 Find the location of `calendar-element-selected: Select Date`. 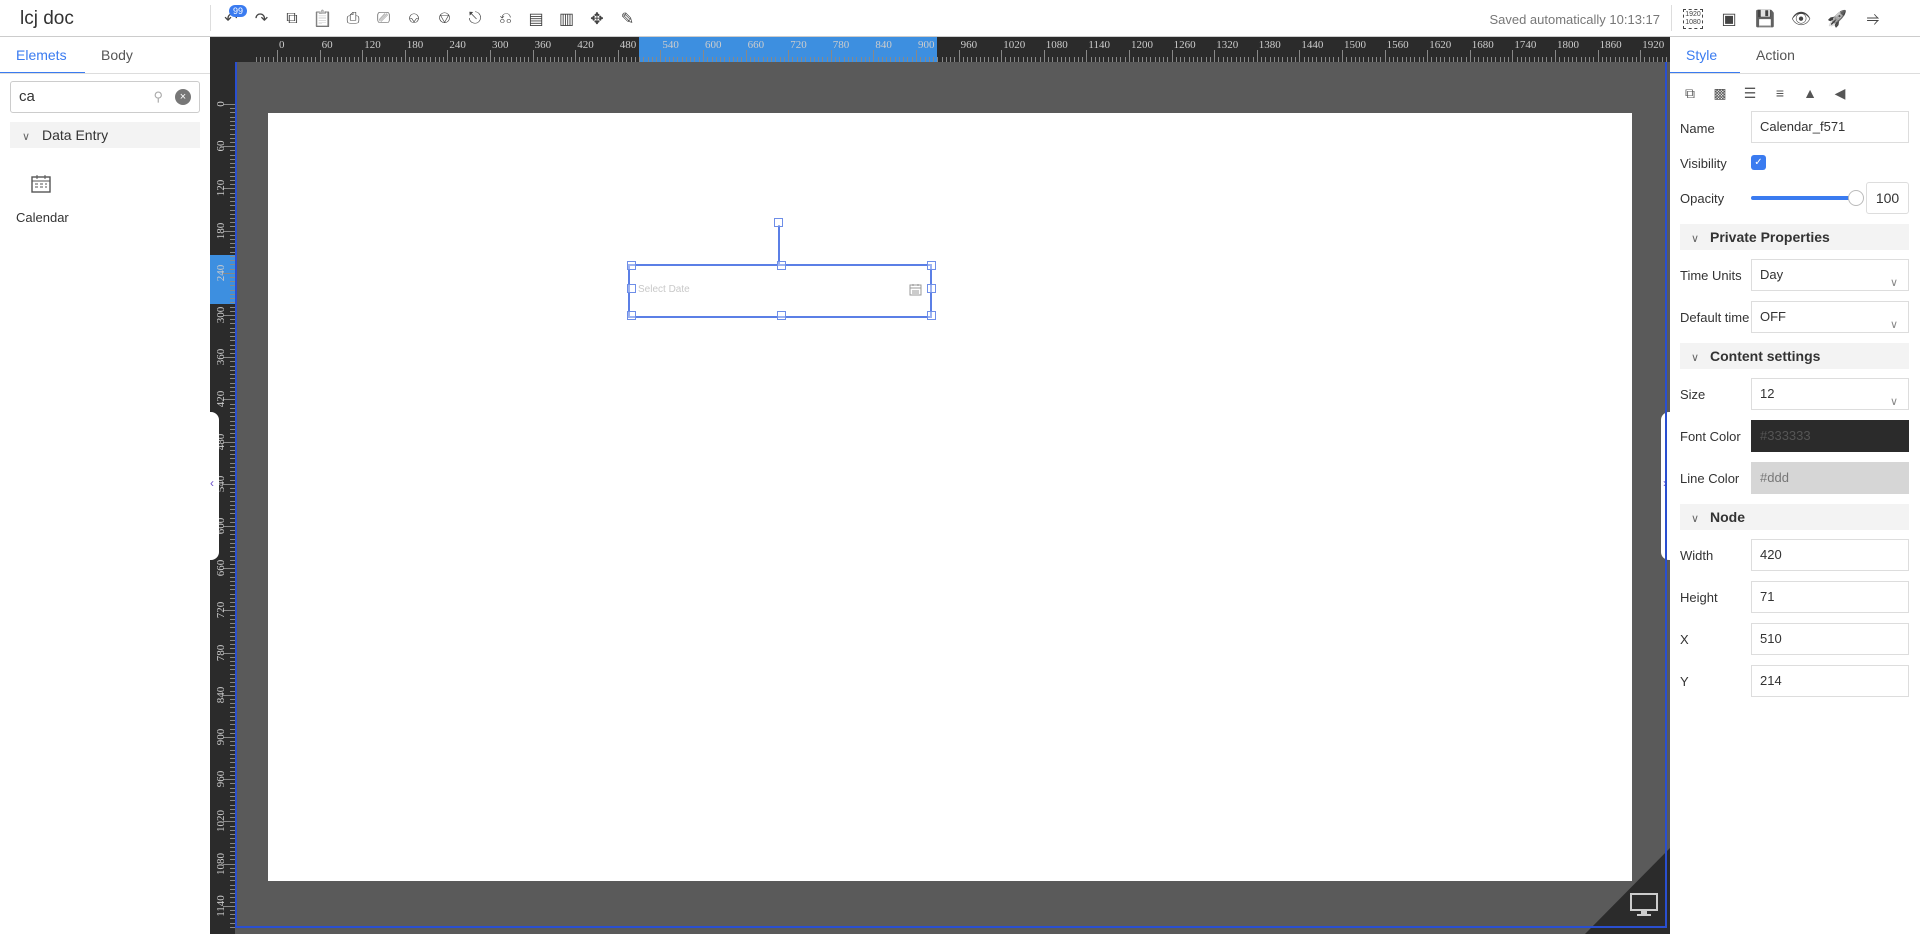

calendar-element-selected: Select Date is located at coordinates (780, 291).